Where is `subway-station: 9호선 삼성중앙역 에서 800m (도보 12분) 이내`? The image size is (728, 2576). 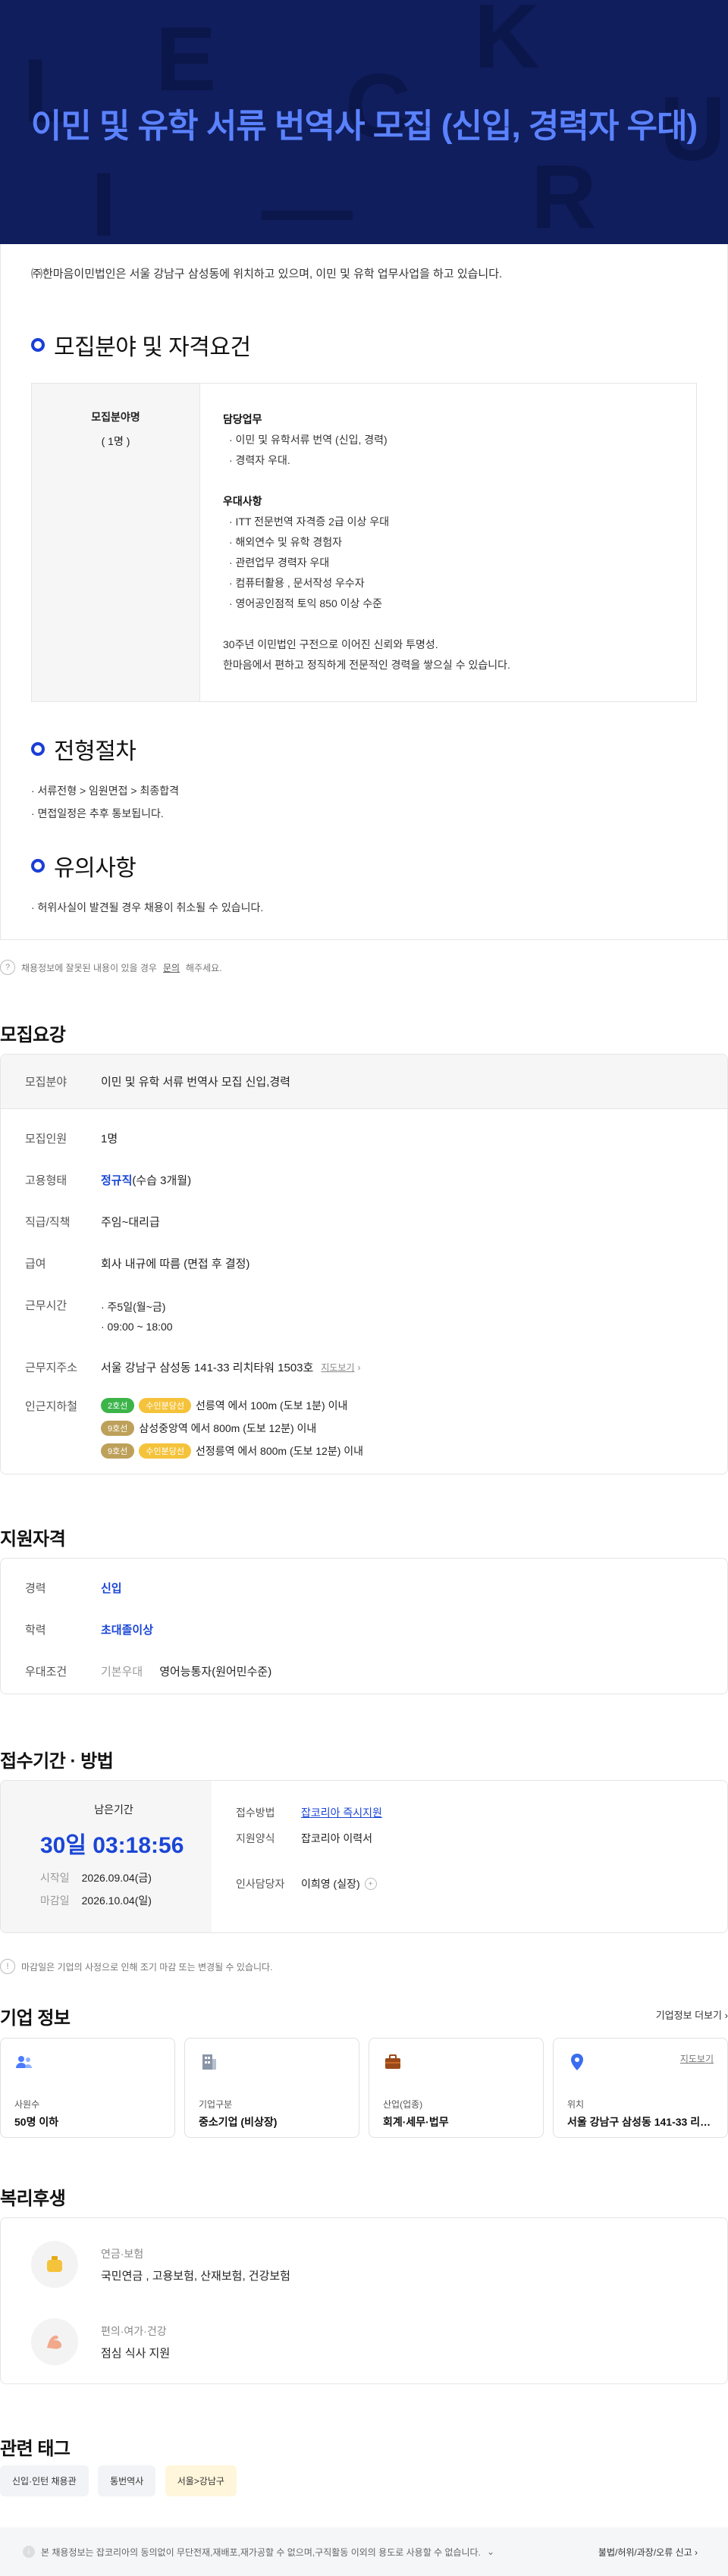
subway-station: 9호선 삼성중앙역 에서 800m (도보 12분) 이내 is located at coordinates (232, 1428).